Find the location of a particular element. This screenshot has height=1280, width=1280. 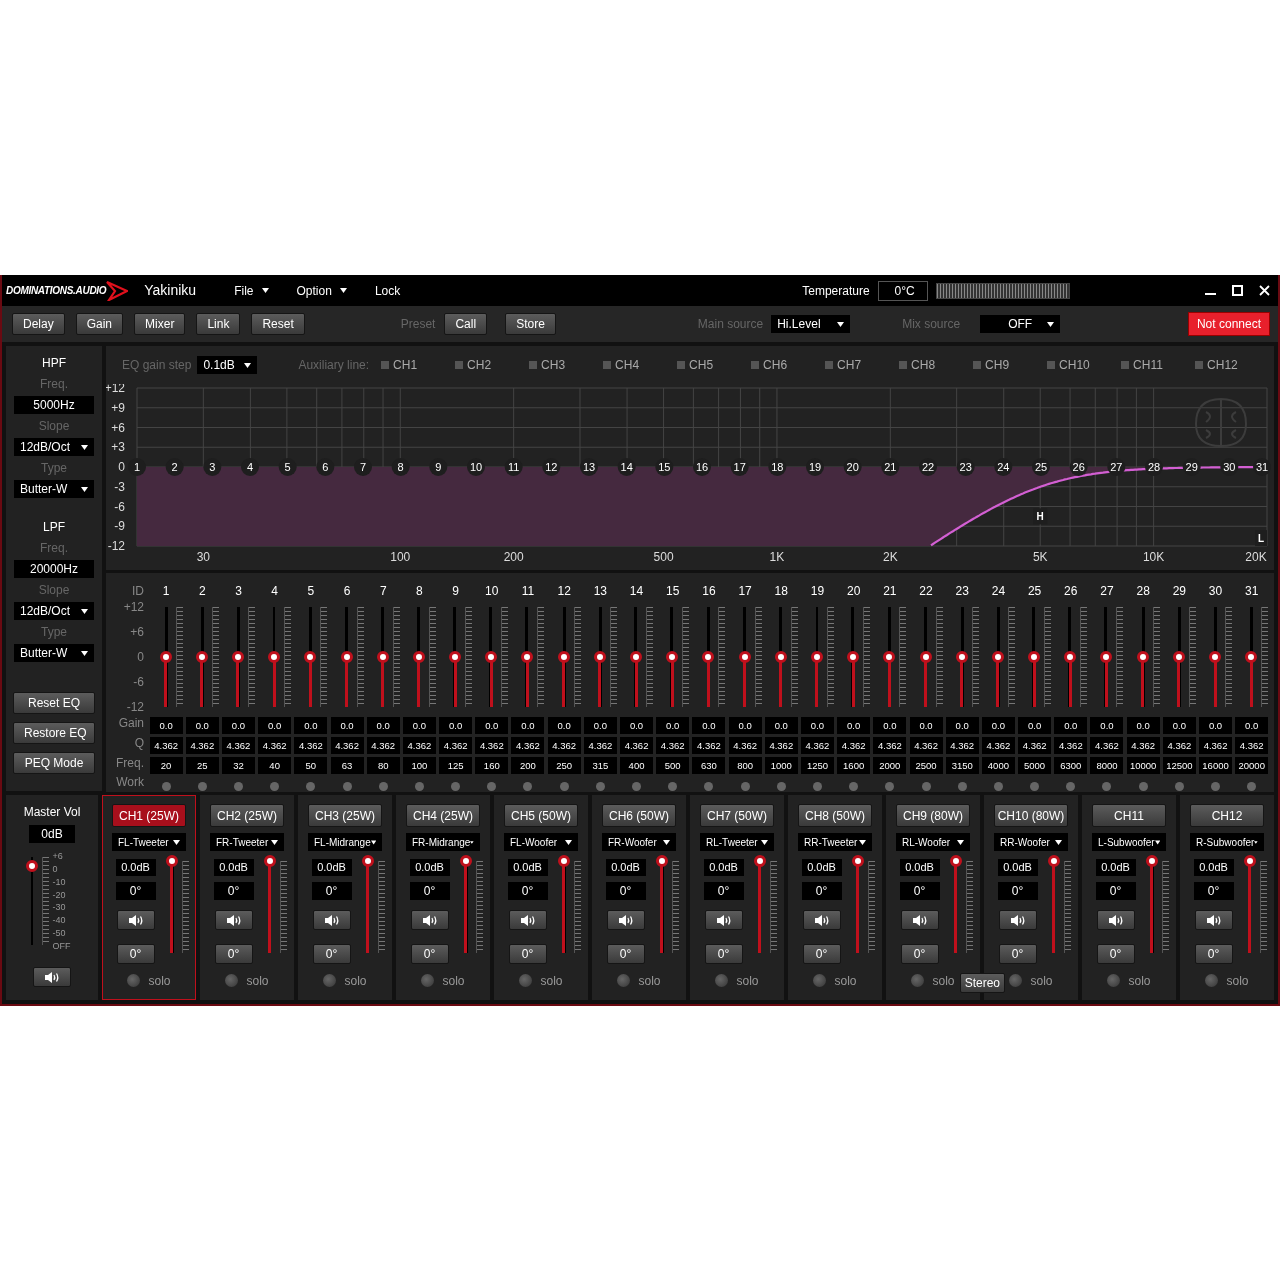

speaker-position-dropdown: L-Subwoofer is located at coordinates (1129, 842).